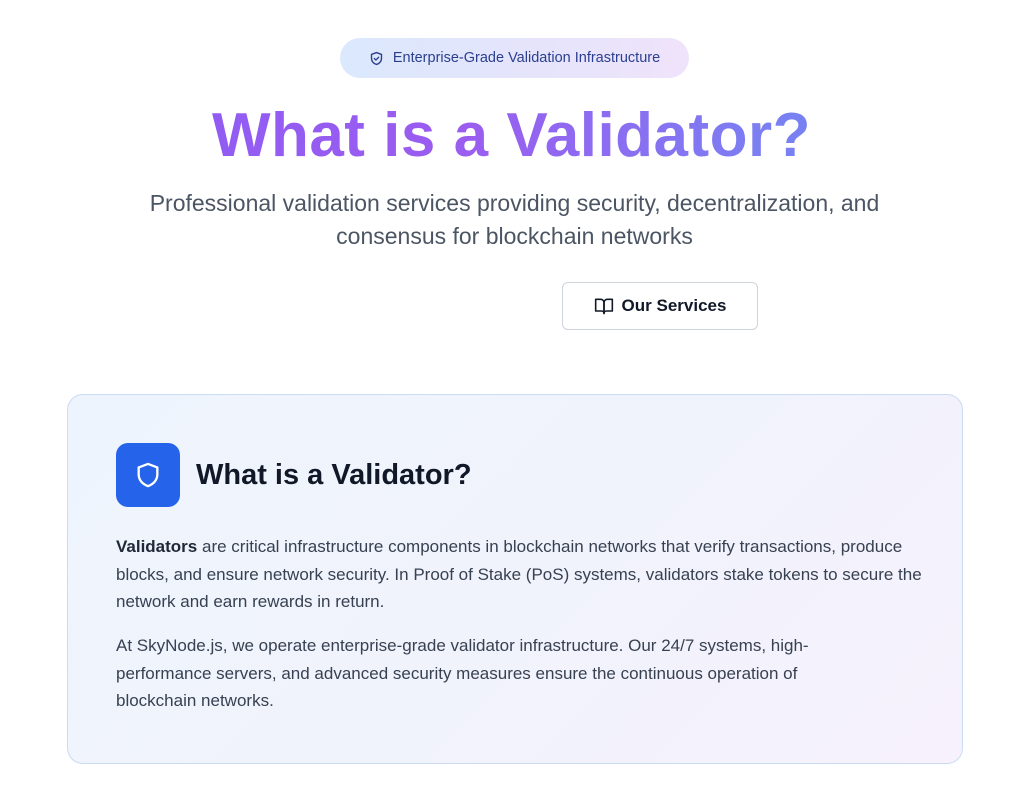  I want to click on our-services-button: Our Services, so click(660, 306).